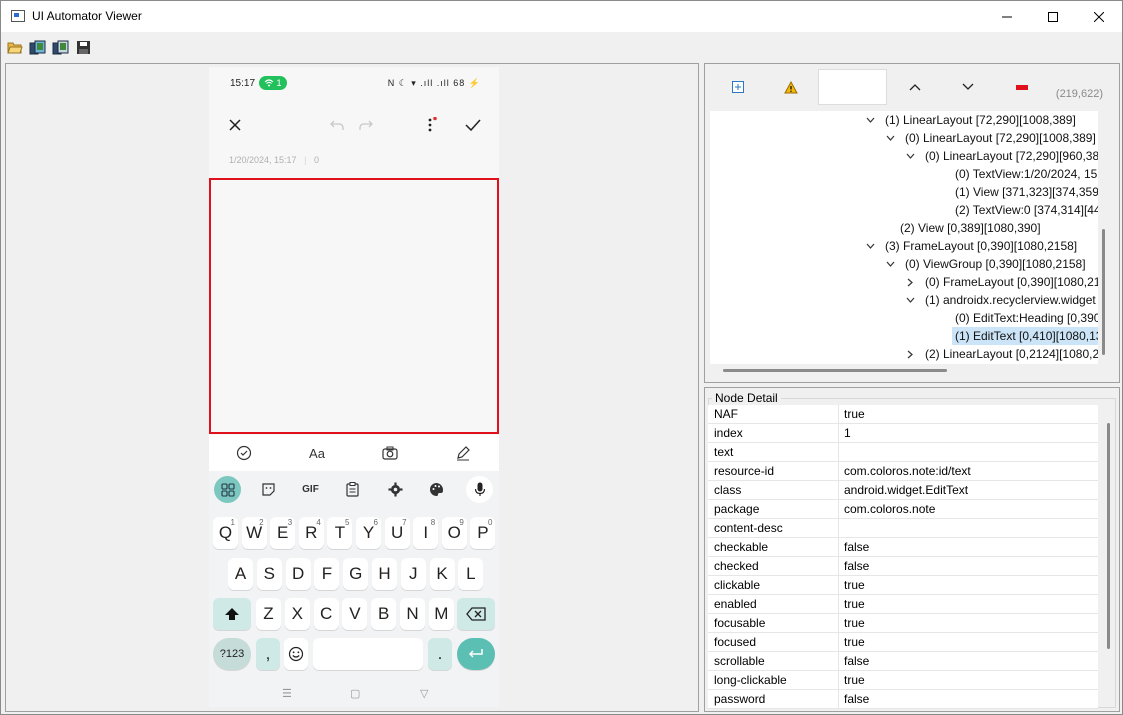 The height and width of the screenshot is (715, 1123). What do you see at coordinates (903, 471) in the screenshot?
I see `detail-row: resource-id com.coloros.note:id/text` at bounding box center [903, 471].